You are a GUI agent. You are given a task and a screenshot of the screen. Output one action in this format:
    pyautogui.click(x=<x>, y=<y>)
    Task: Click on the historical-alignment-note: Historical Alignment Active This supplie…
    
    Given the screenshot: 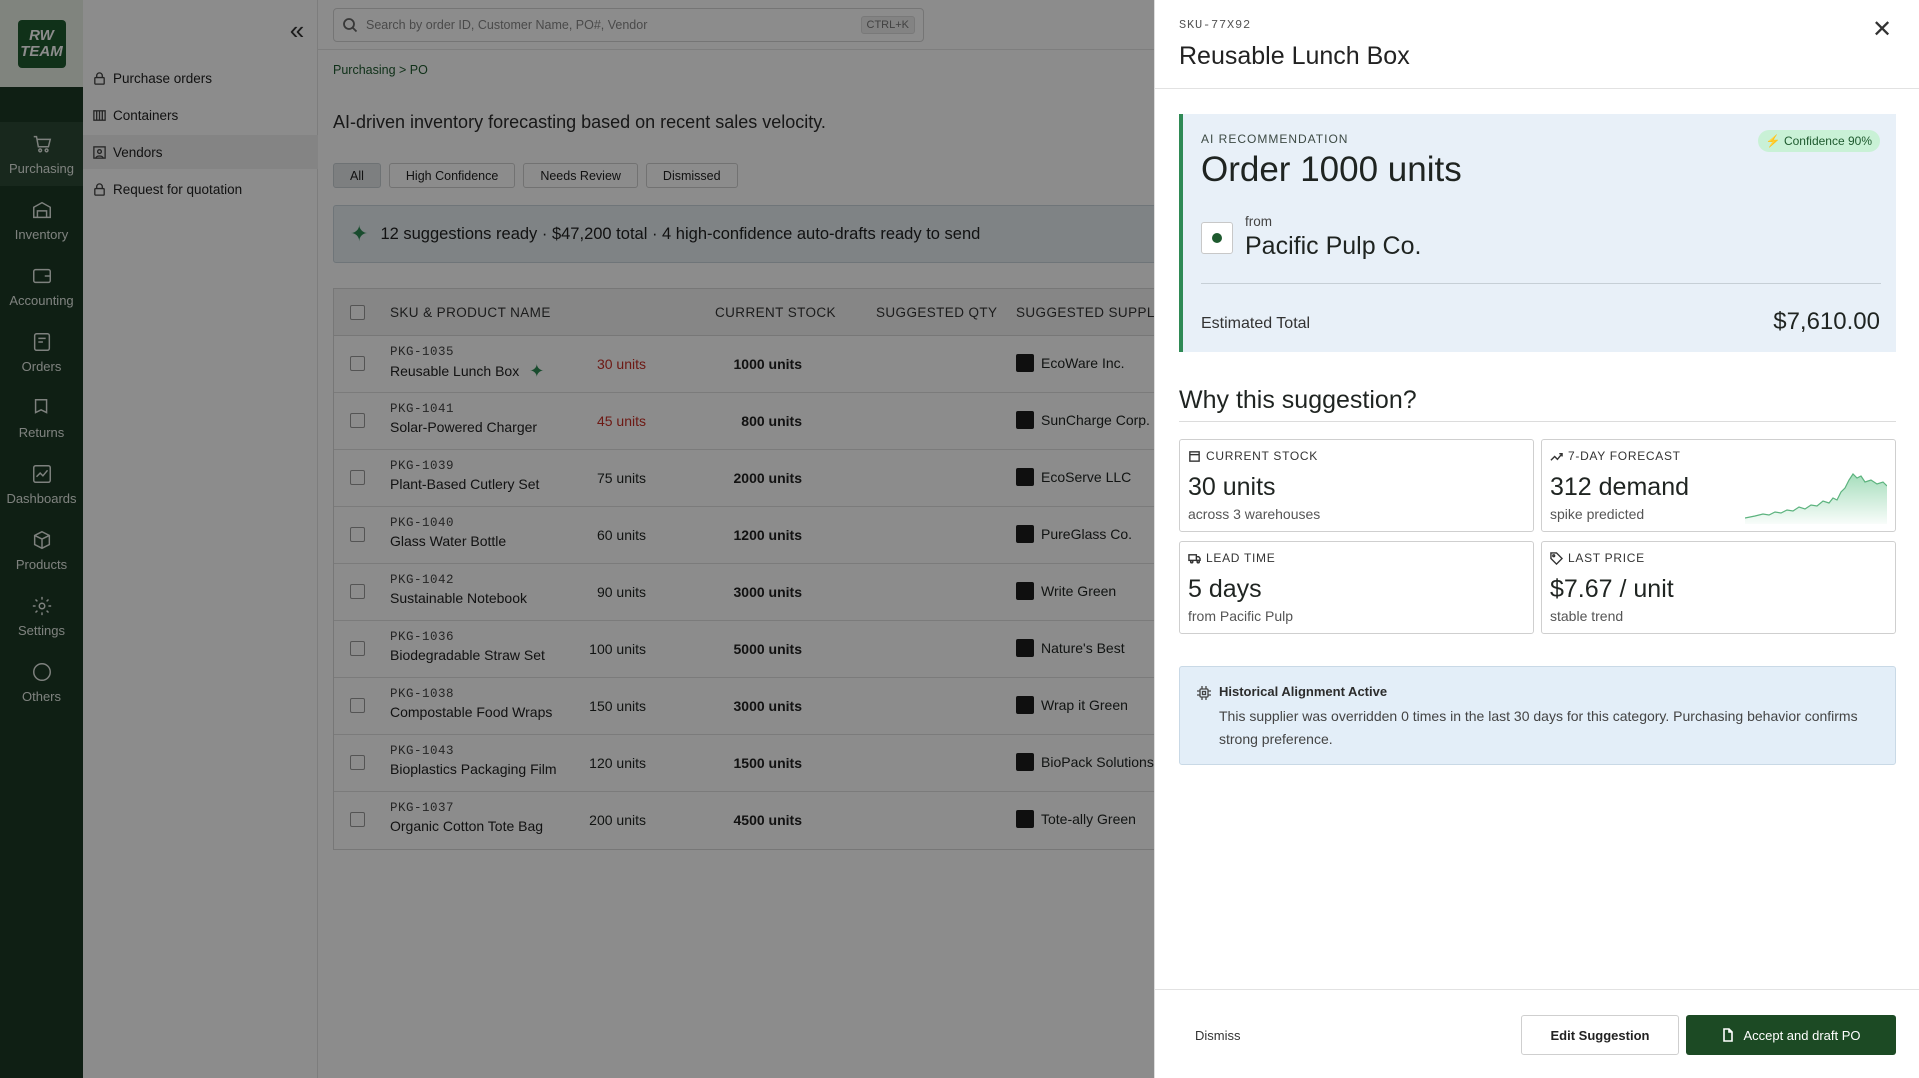 What is the action you would take?
    pyautogui.click(x=1537, y=715)
    